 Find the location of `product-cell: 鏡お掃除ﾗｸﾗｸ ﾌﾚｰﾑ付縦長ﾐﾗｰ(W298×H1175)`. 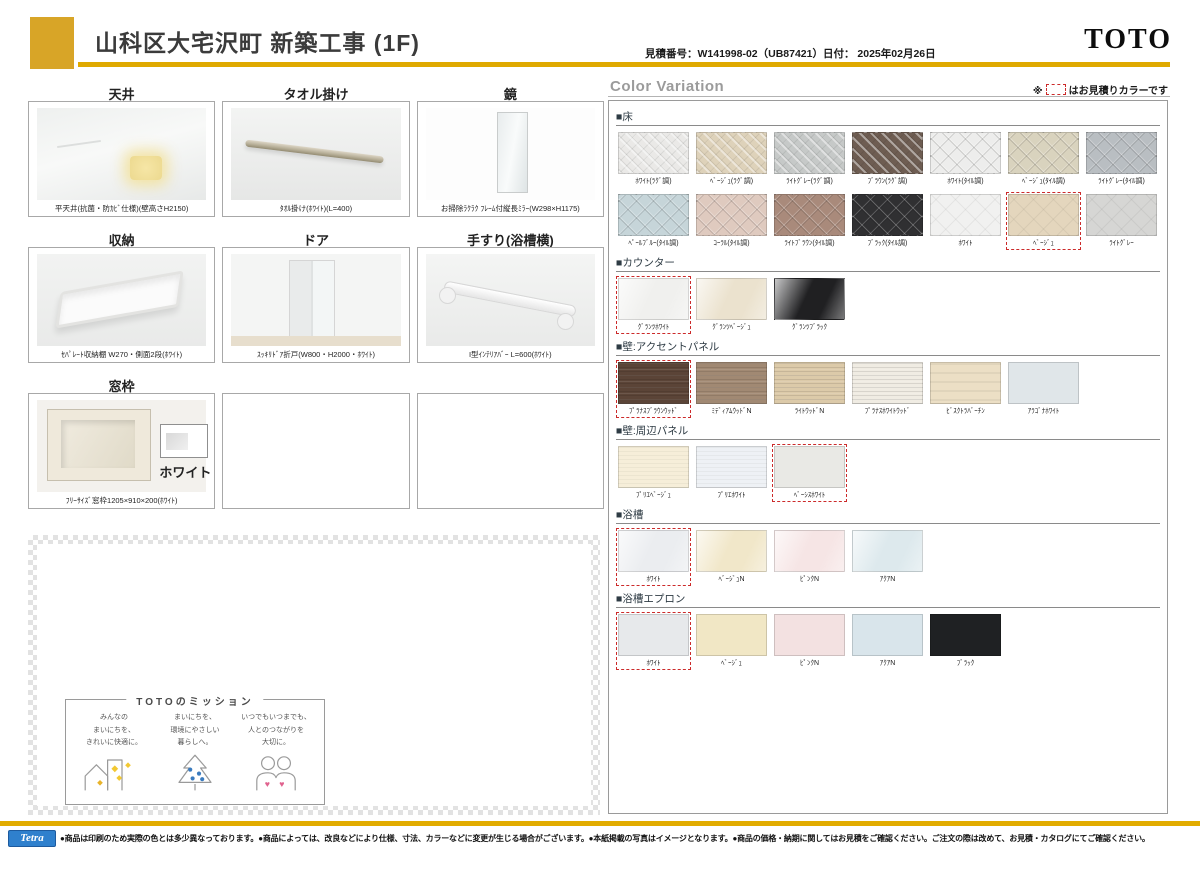

product-cell: 鏡お掃除ﾗｸﾗｸ ﾌﾚｰﾑ付縦長ﾐﾗｰ(W298×H1175) is located at coordinates (510, 150).